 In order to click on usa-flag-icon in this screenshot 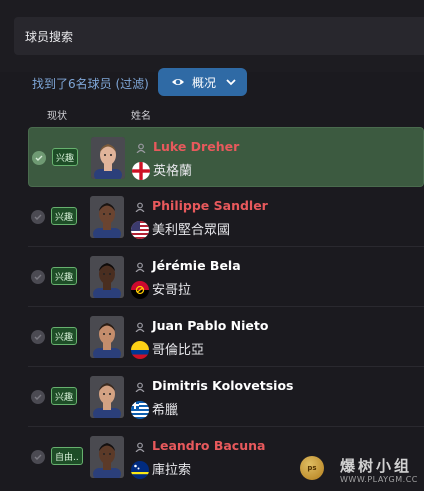, I will do `click(140, 230)`.